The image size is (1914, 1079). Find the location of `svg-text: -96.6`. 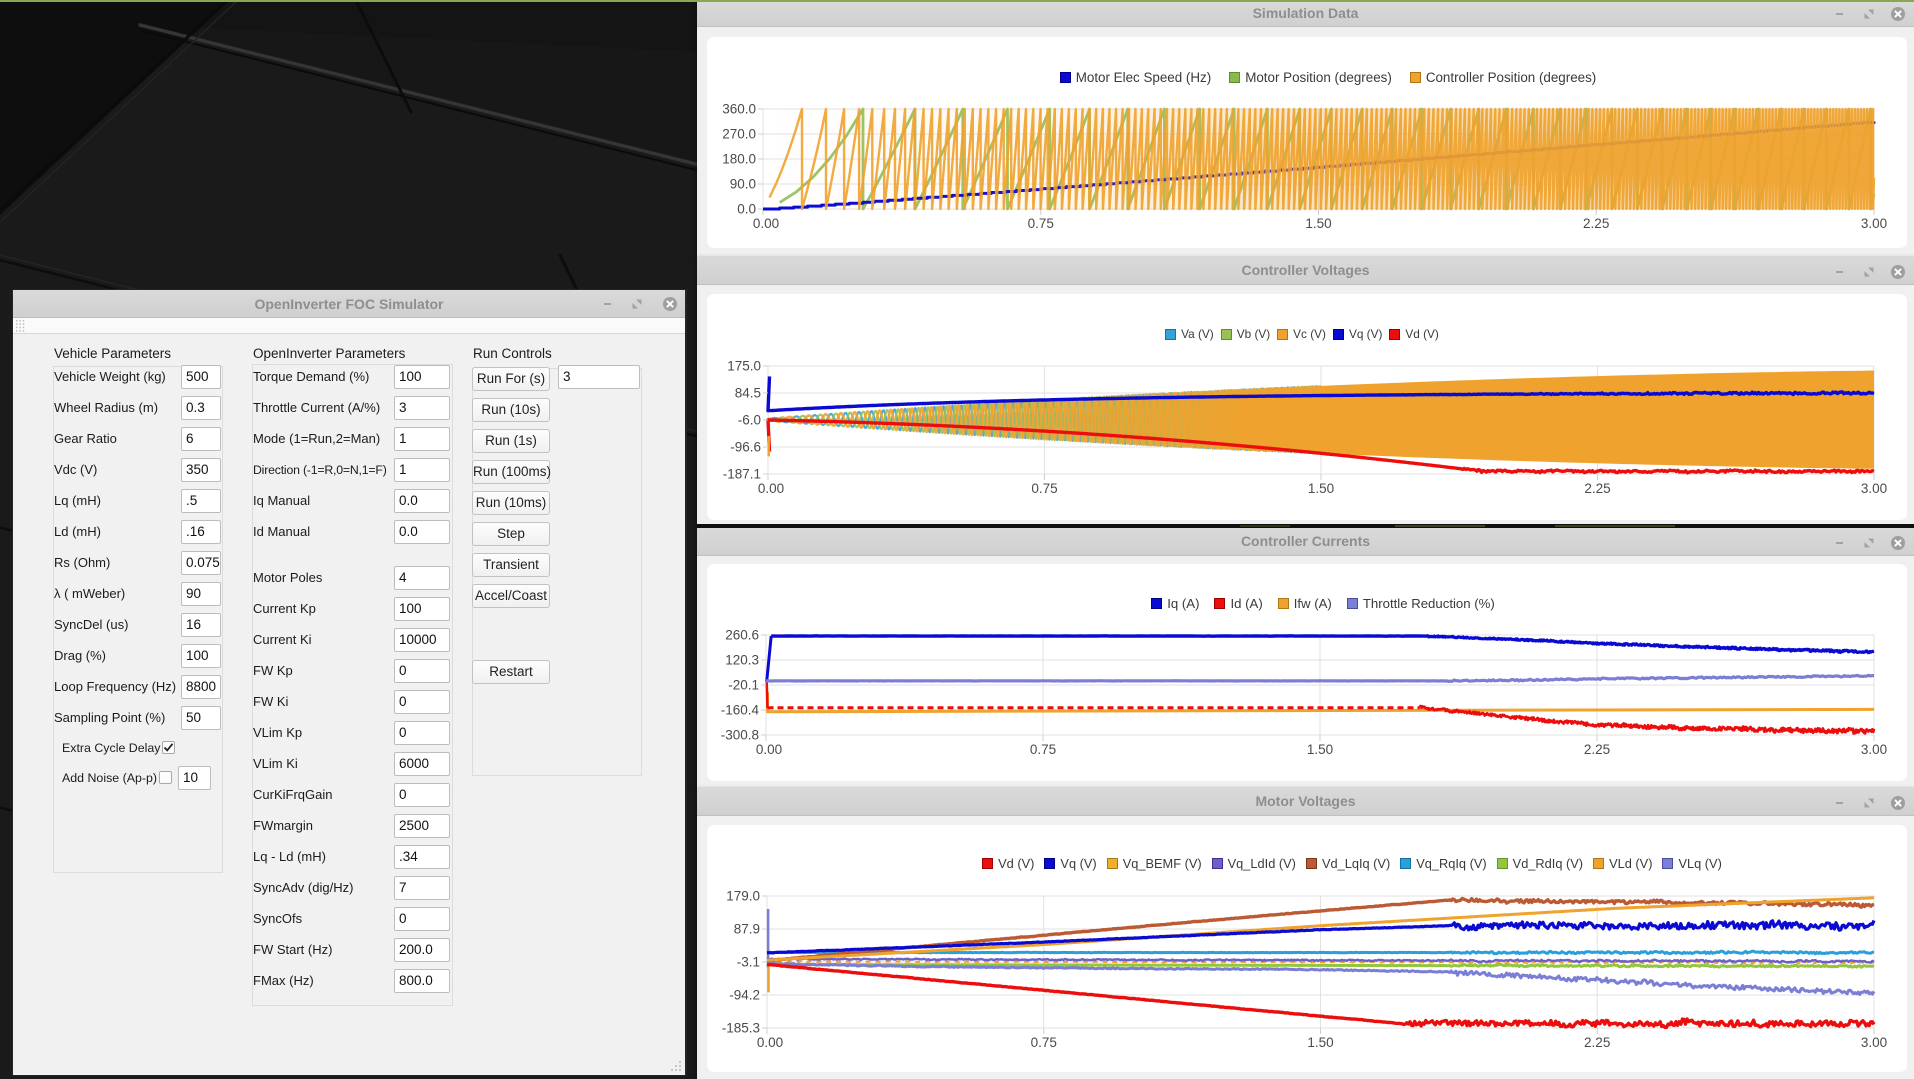

svg-text: -96.6 is located at coordinates (745, 447).